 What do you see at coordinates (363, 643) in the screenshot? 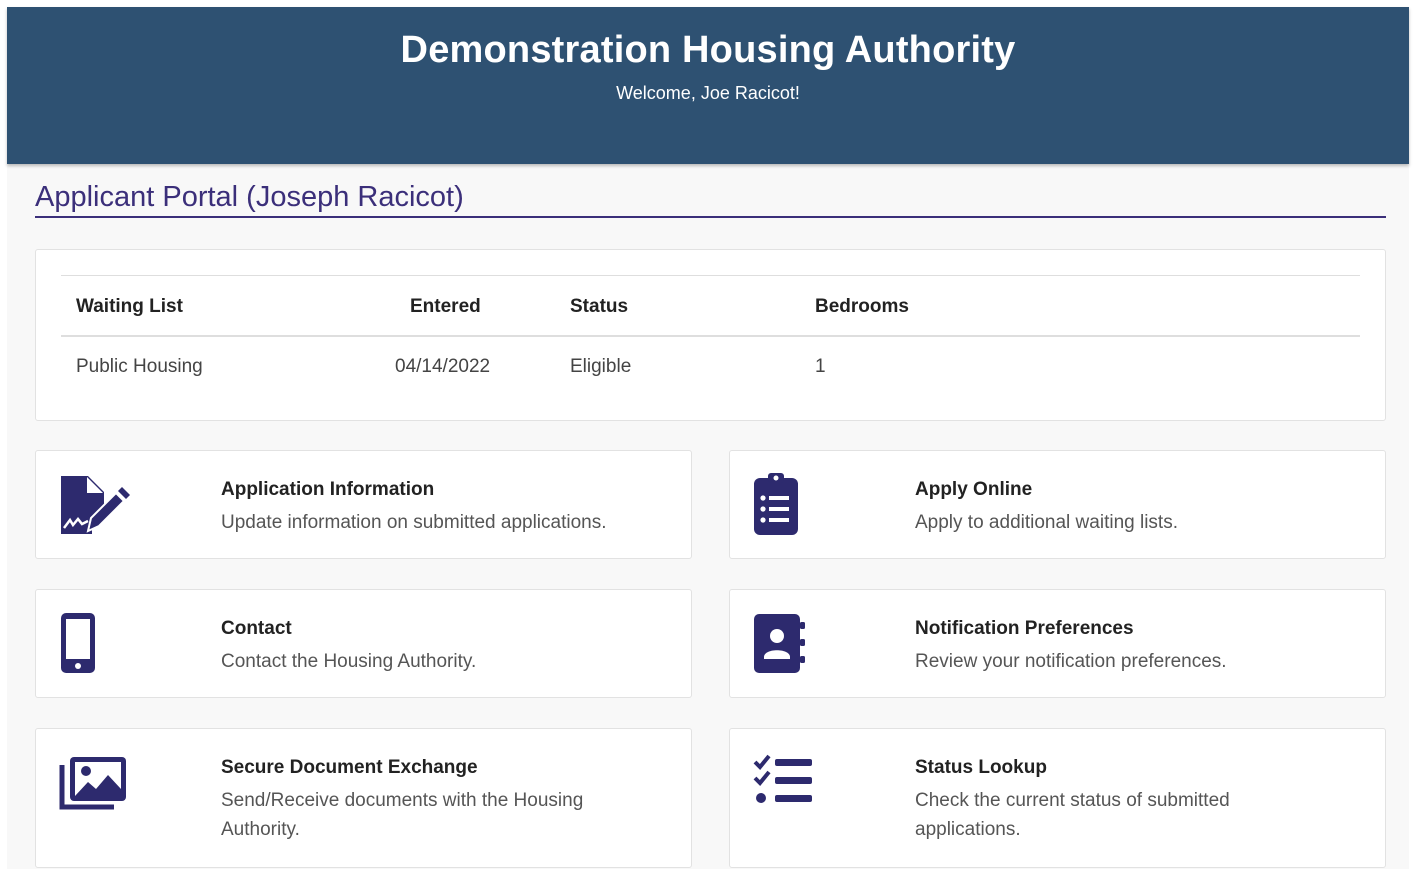
I see `tile-contact: Contact Contact the Housing Authority.` at bounding box center [363, 643].